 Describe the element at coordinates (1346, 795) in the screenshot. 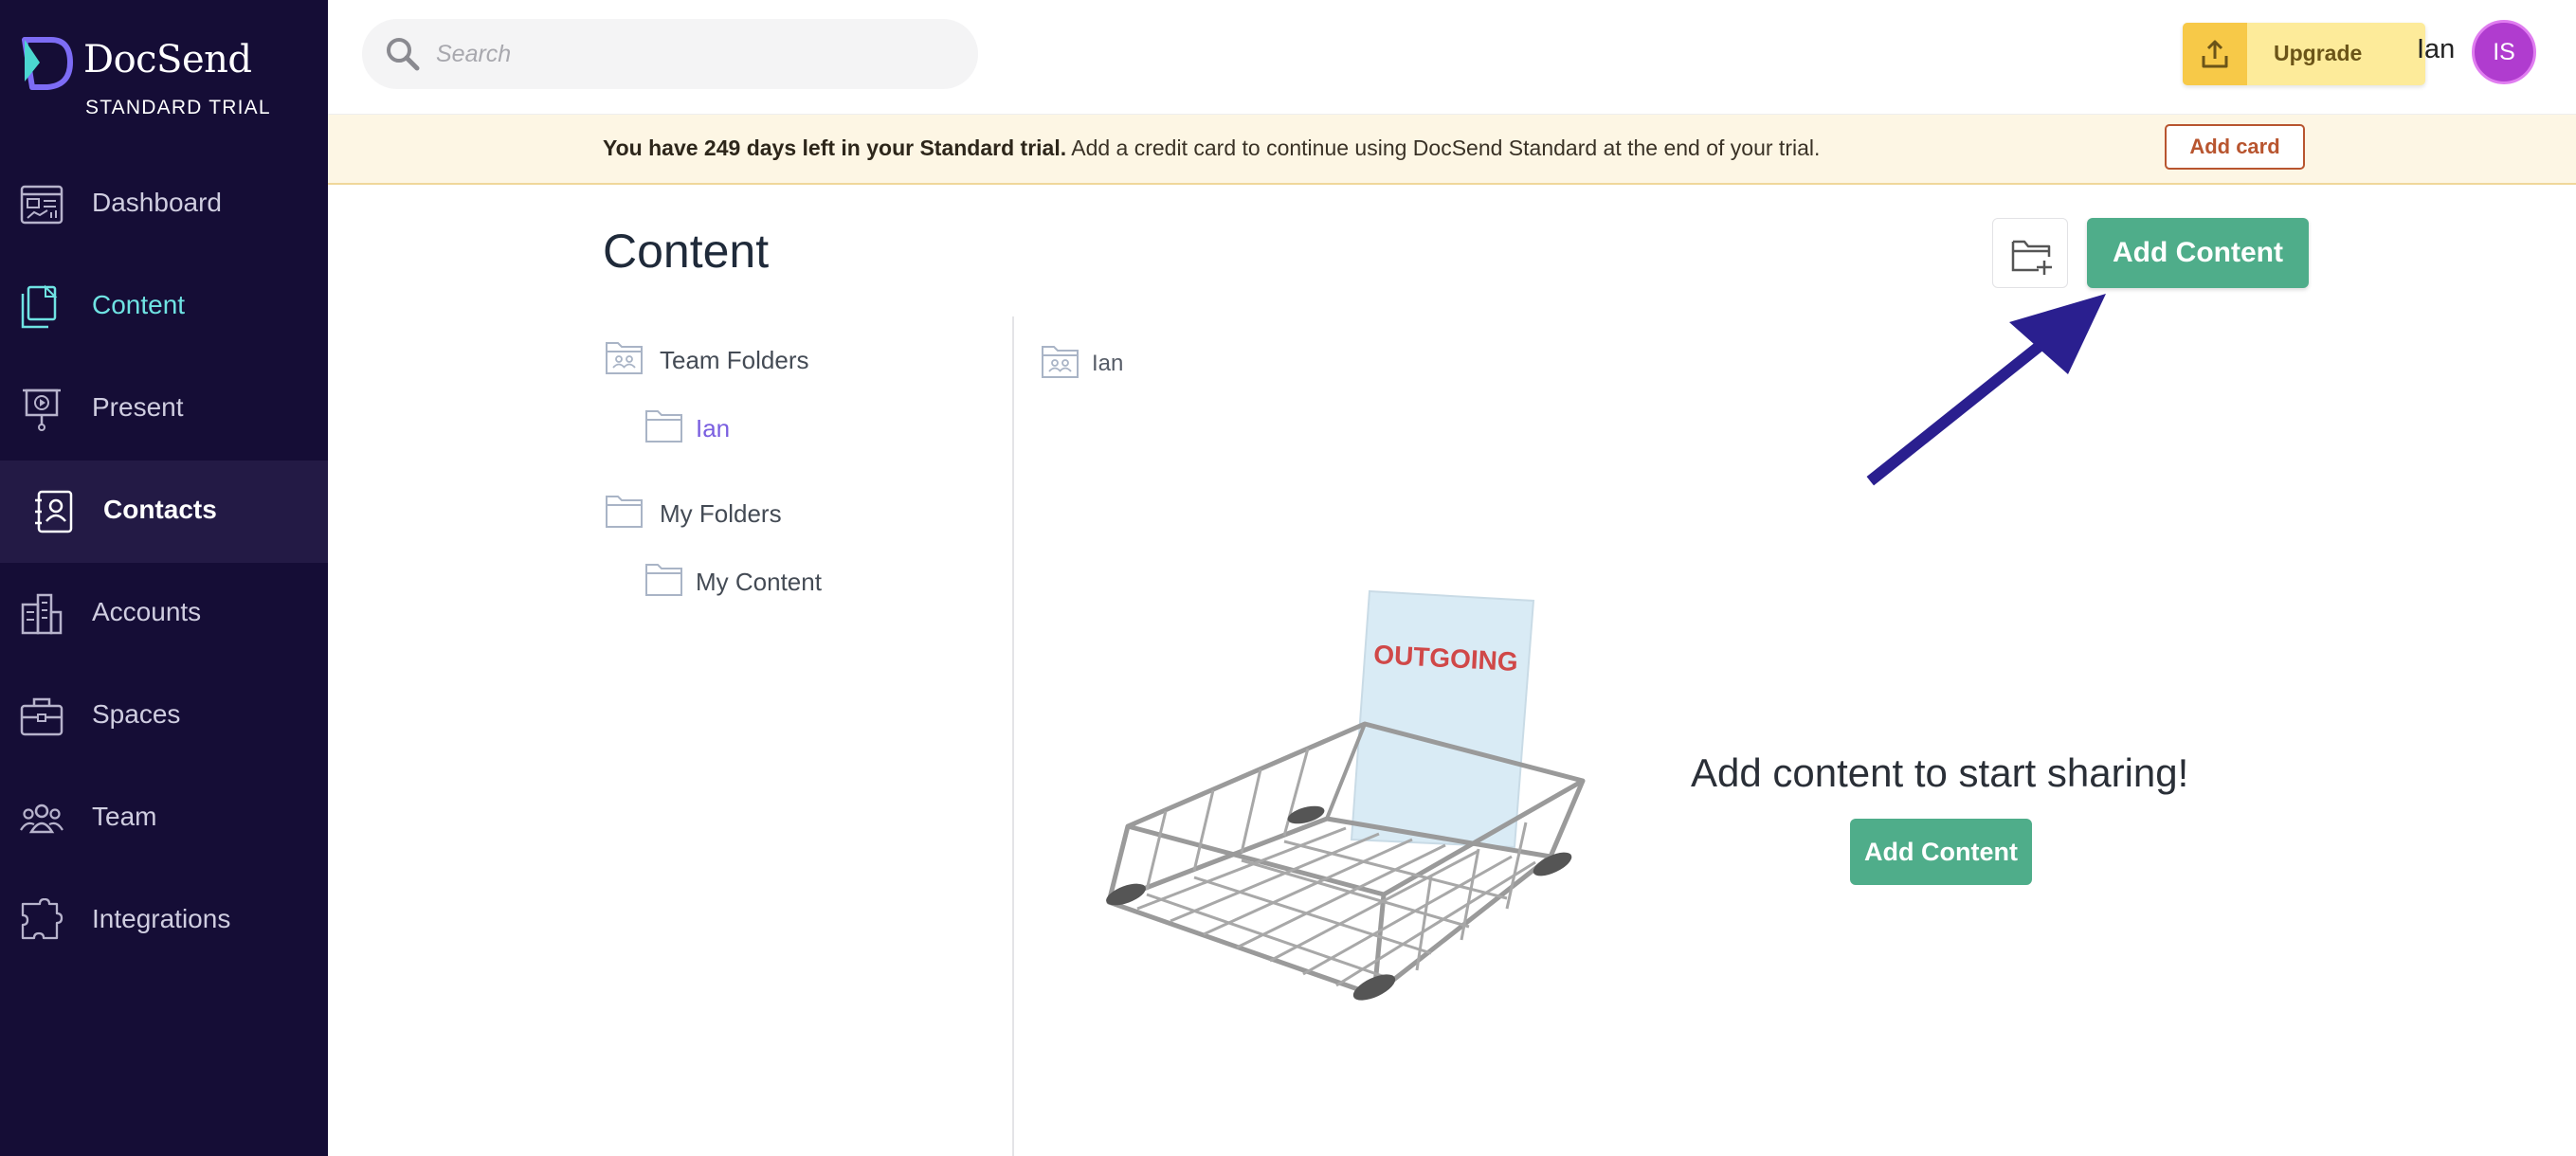

I see `outgoing-tray-illustration: OUTGOING` at that location.